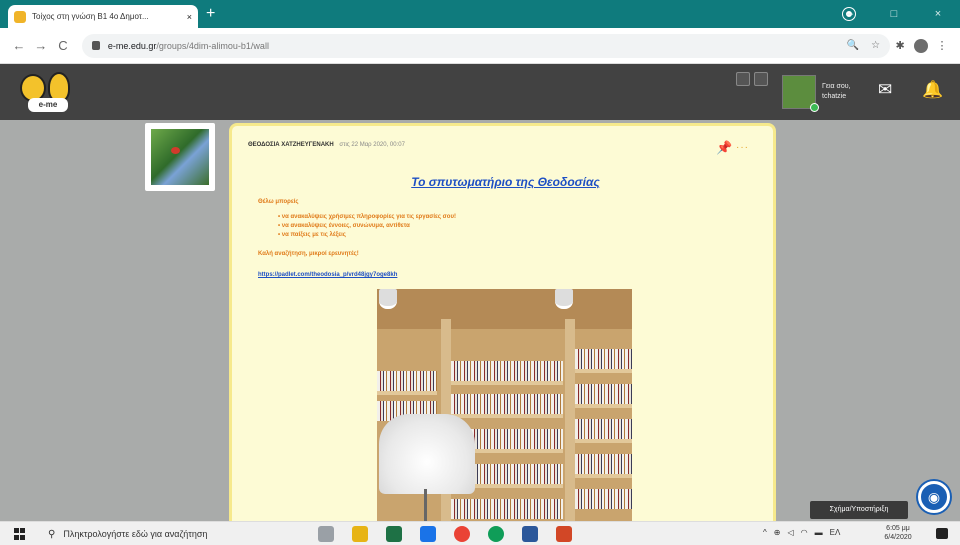  Describe the element at coordinates (765, 532) in the screenshot. I see `chevron-up-icon: ^` at that location.